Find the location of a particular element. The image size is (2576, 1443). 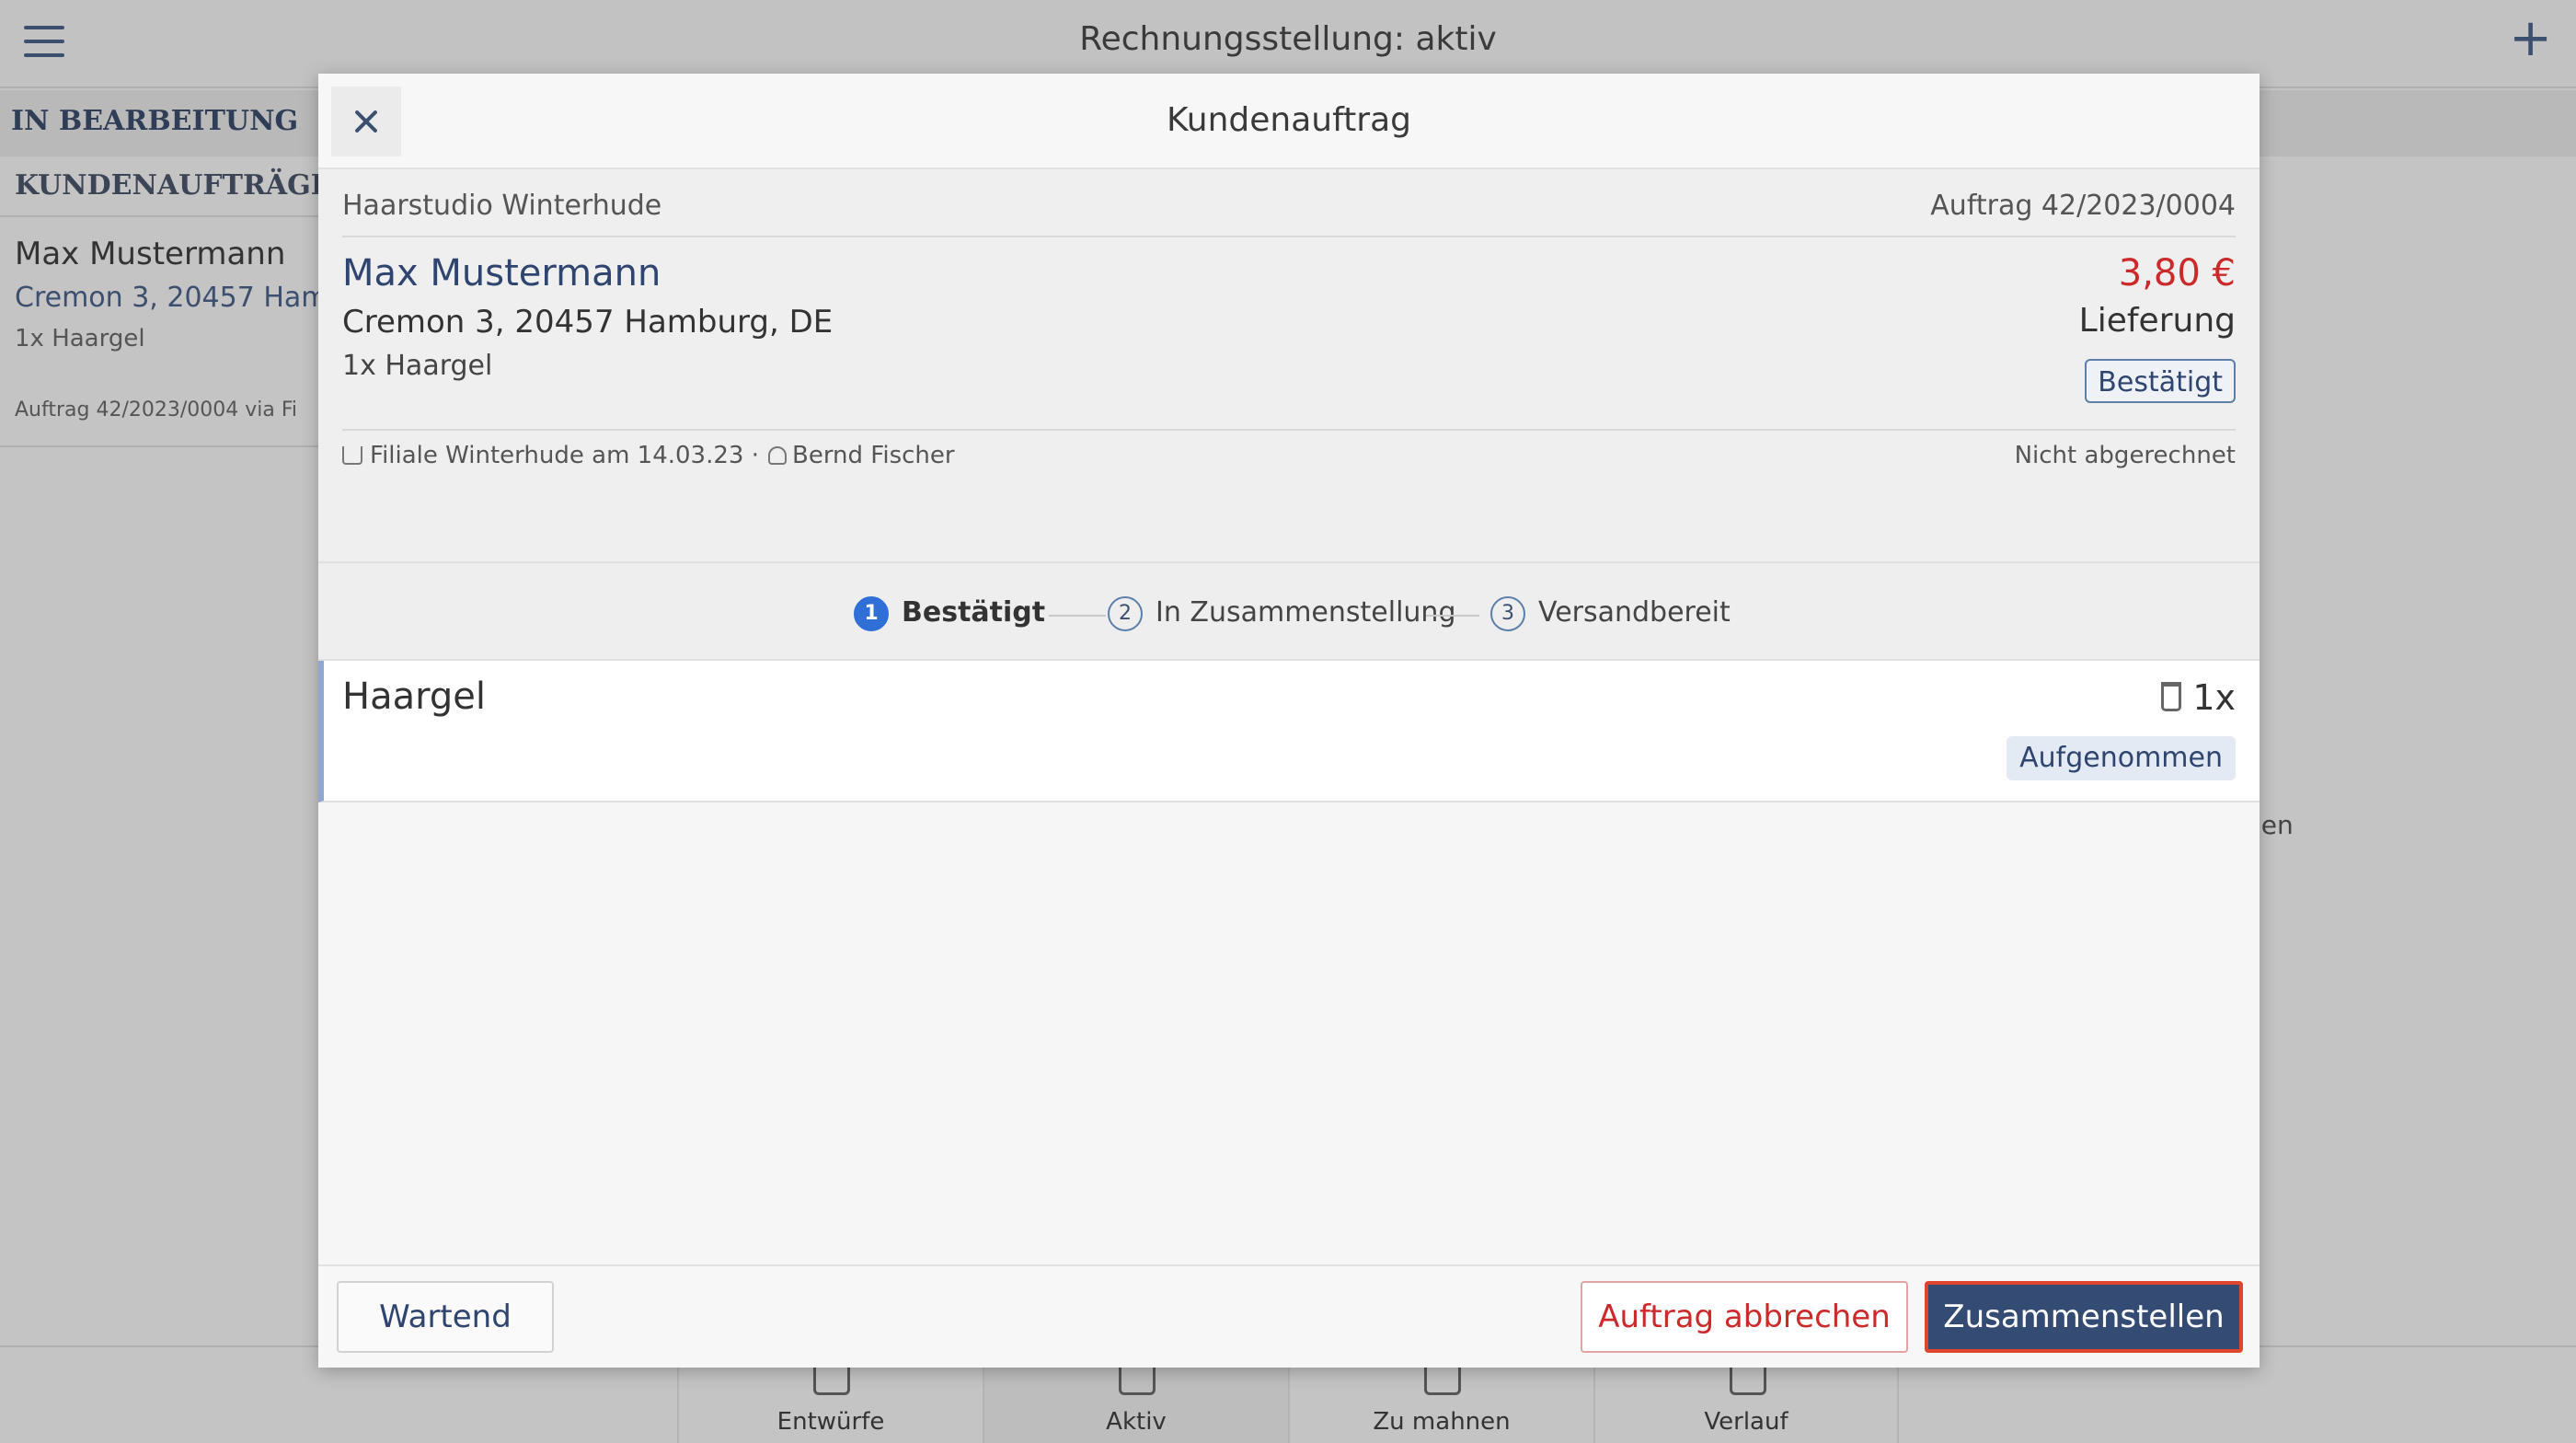

sidebar-section-title: IN BEARBEITUNG is located at coordinates (160, 123).